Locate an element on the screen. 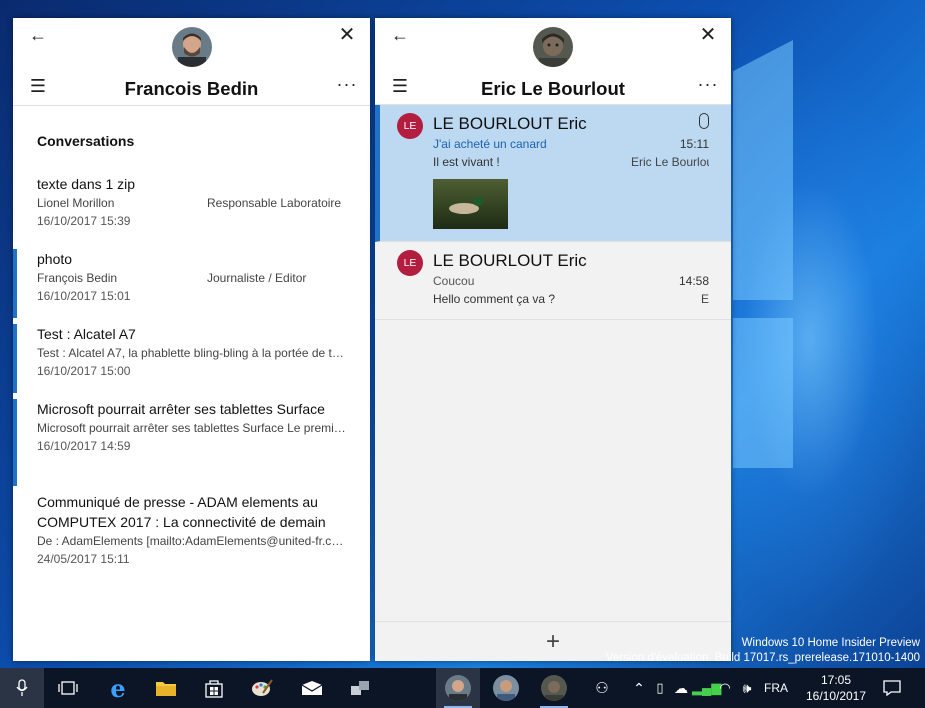 This screenshot has height=708, width=925. conversation-sender: Lionel Morillon is located at coordinates (76, 203).